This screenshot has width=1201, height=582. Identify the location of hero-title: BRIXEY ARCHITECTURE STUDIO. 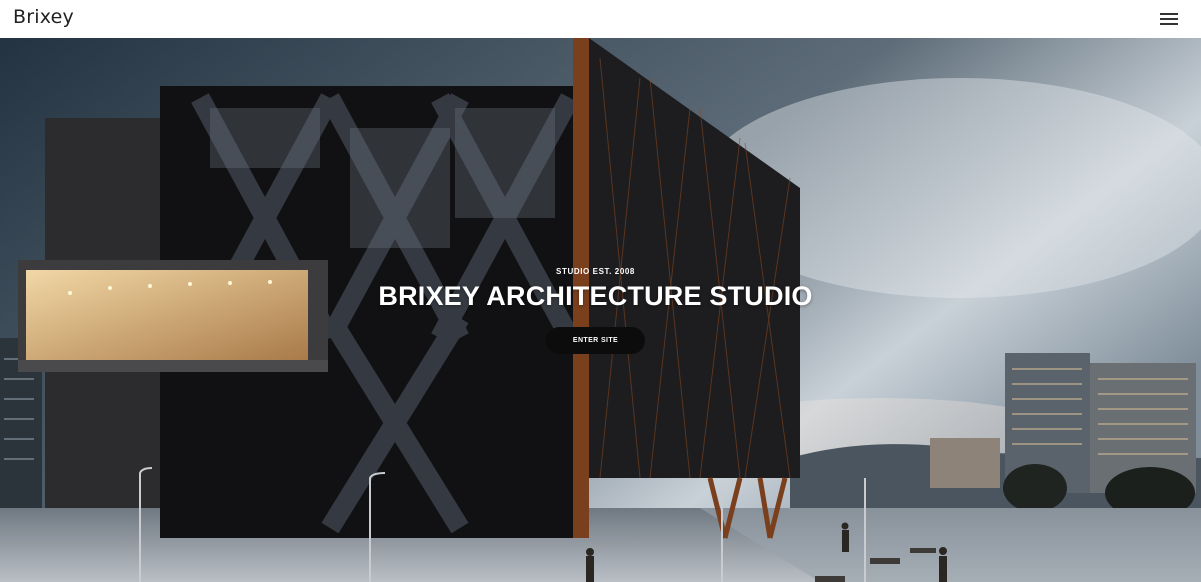
(595, 296).